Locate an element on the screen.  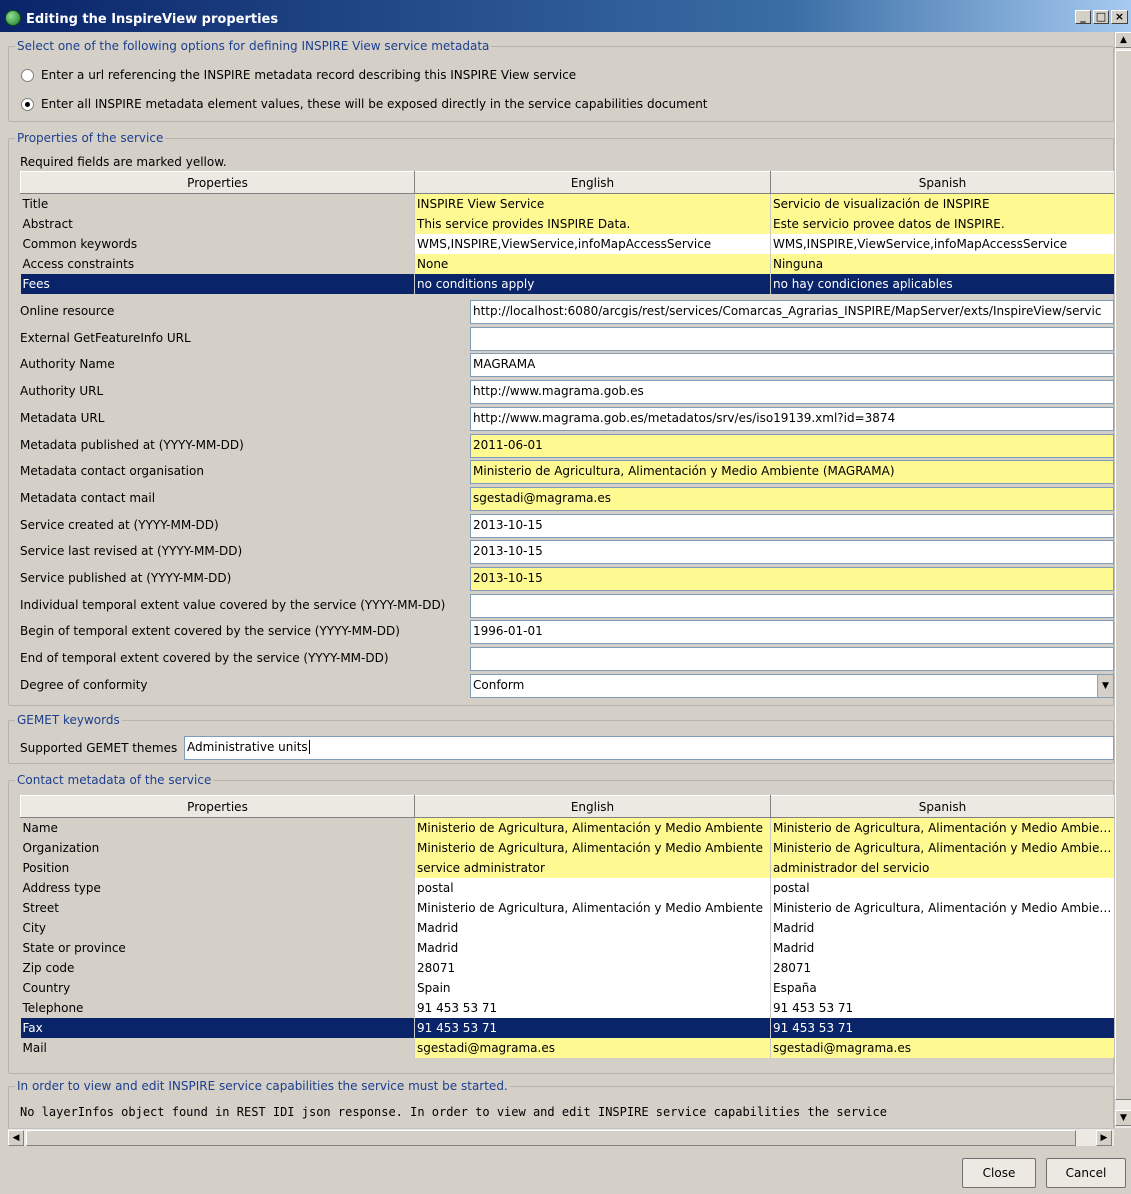
field-input: MAGRAMA is located at coordinates (792, 365).